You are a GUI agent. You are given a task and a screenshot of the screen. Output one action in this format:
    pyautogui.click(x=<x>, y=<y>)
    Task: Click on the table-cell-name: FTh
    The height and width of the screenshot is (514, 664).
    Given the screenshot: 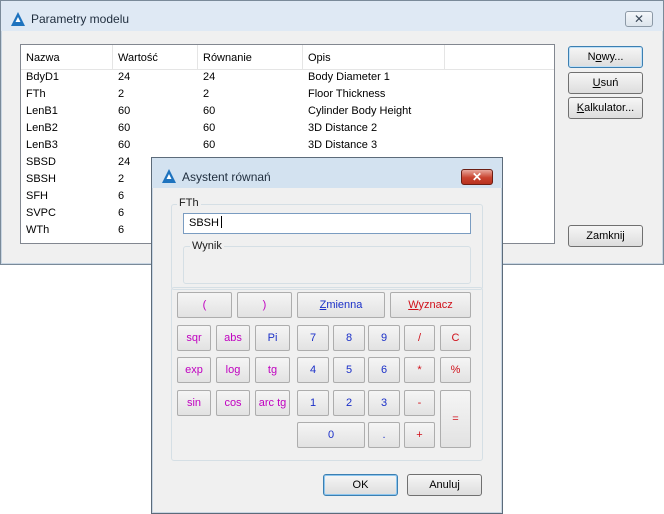 What is the action you would take?
    pyautogui.click(x=36, y=94)
    